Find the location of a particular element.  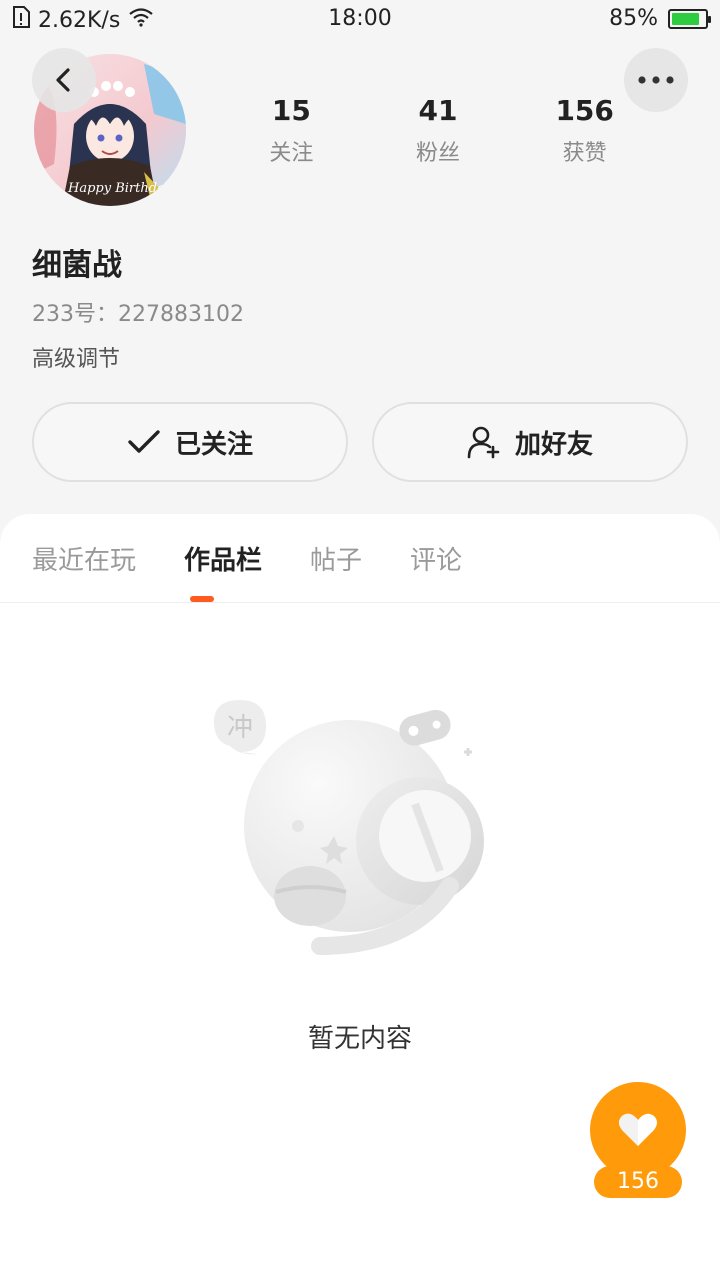

stat-followers: 41 粉丝 is located at coordinates (438, 130).